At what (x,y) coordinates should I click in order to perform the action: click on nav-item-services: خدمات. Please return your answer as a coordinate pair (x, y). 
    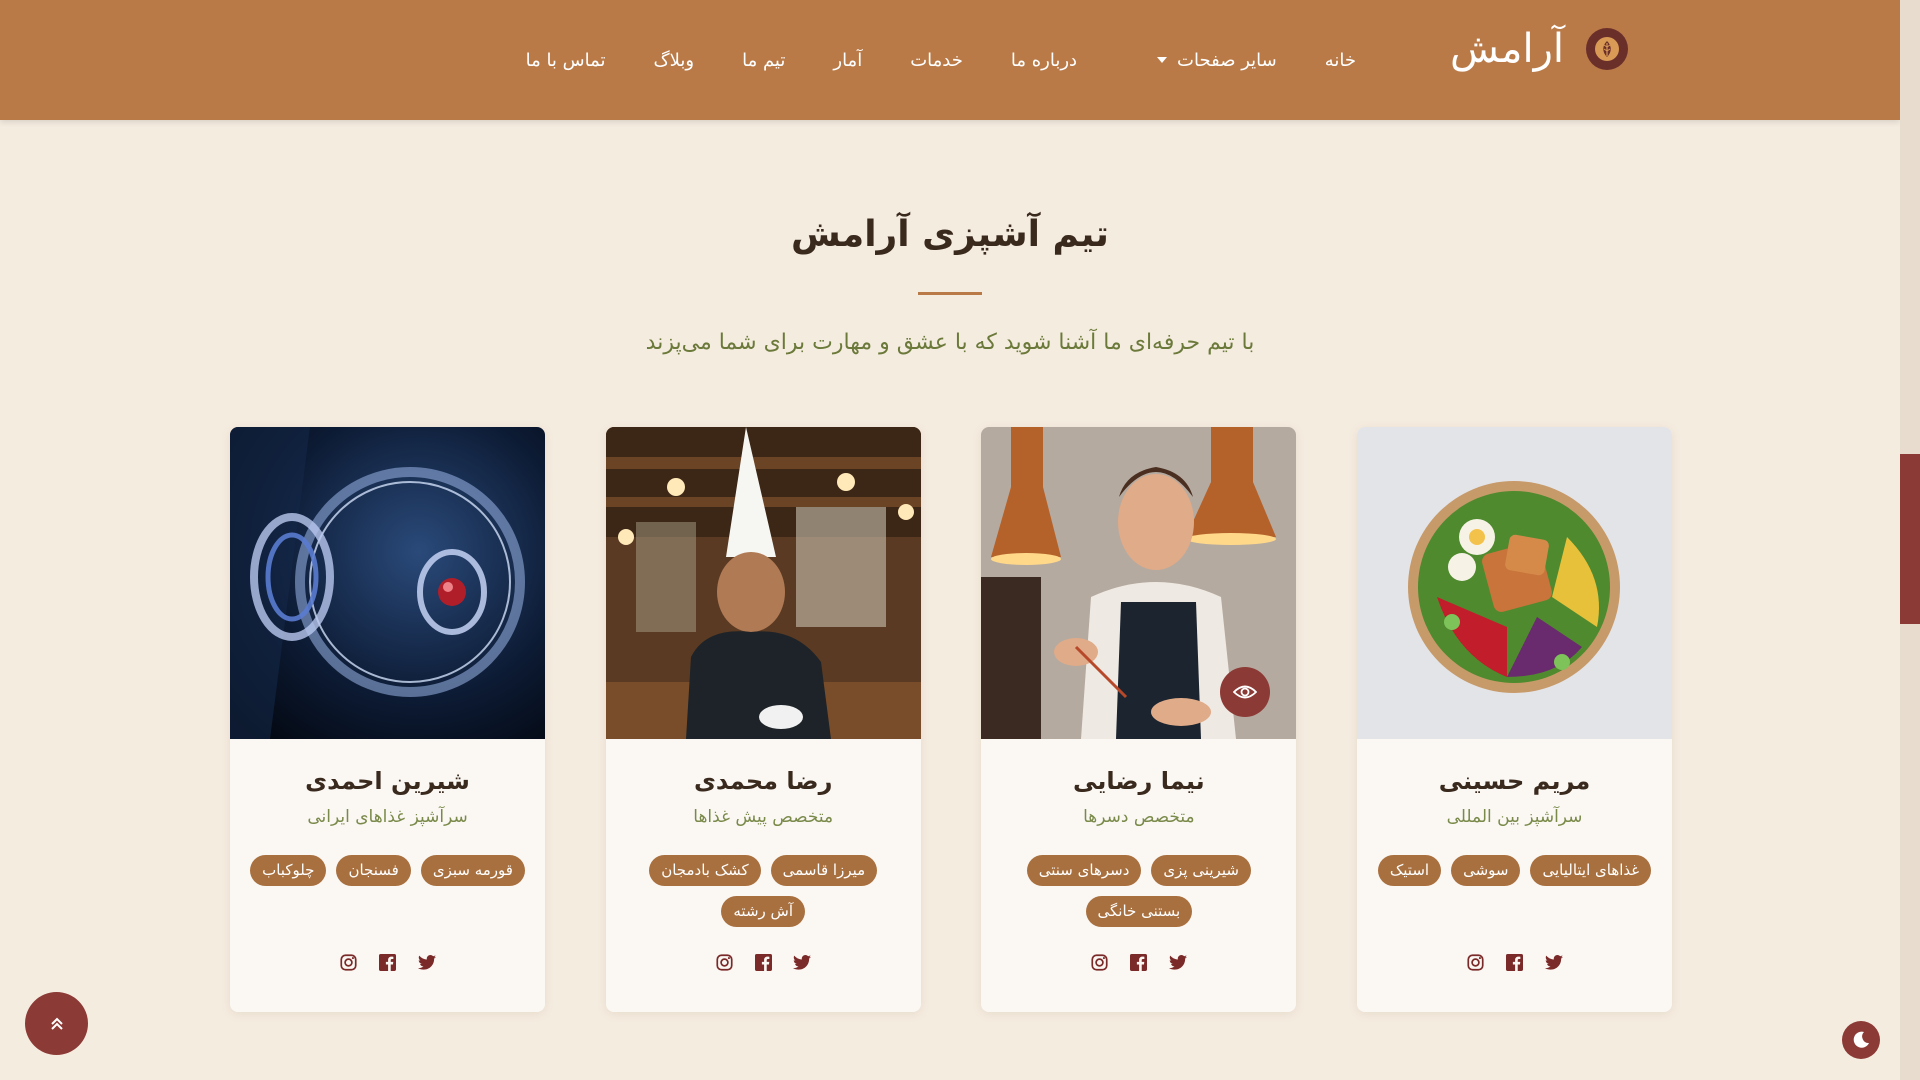
    Looking at the image, I should click on (936, 60).